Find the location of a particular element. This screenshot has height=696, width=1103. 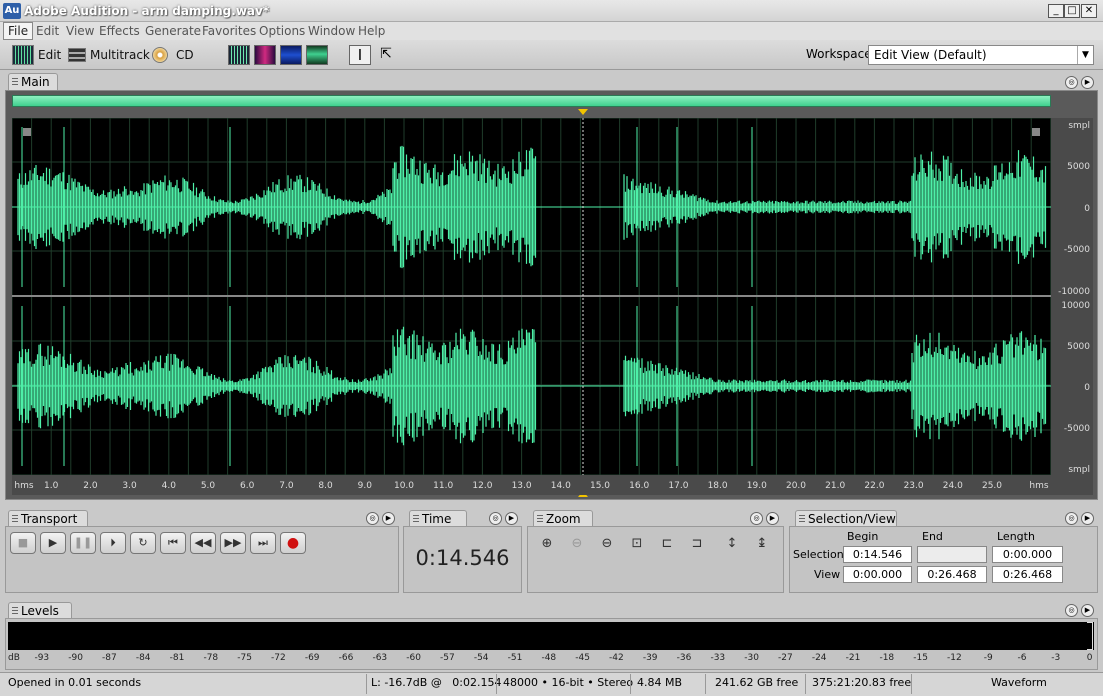

level-scale-label: -45 is located at coordinates (582, 658).